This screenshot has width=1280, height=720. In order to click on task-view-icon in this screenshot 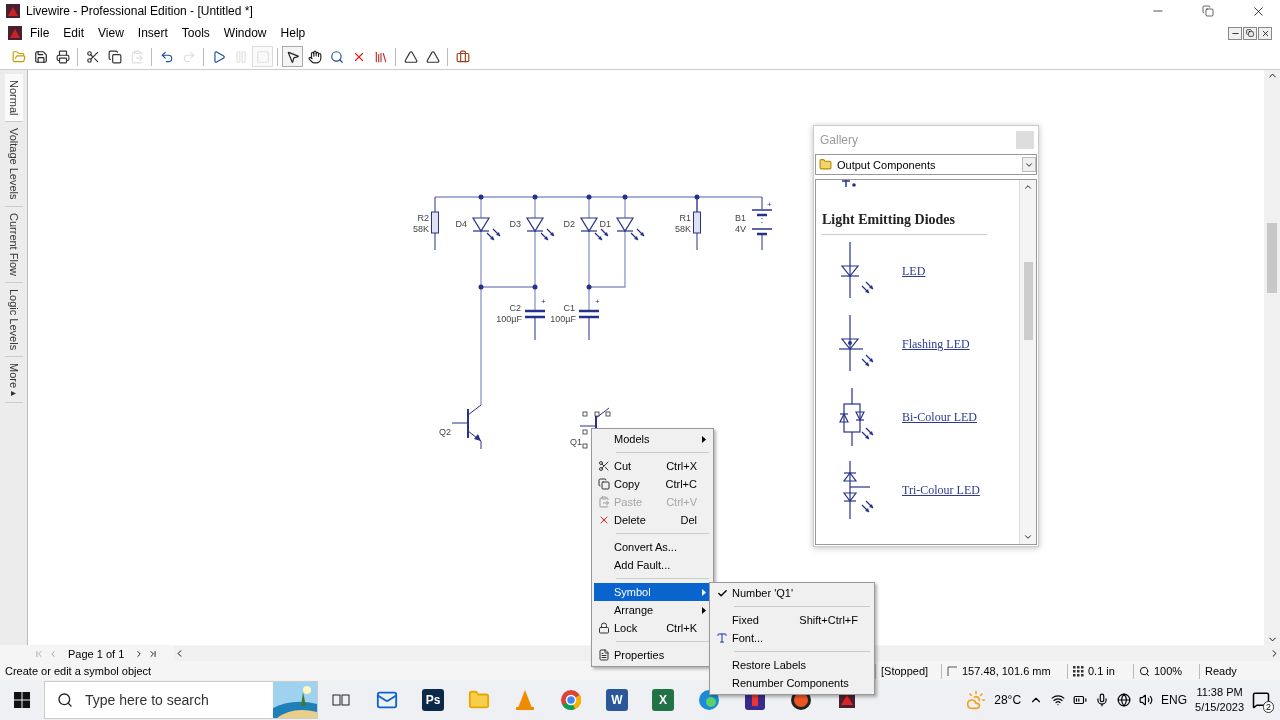, I will do `click(341, 700)`.